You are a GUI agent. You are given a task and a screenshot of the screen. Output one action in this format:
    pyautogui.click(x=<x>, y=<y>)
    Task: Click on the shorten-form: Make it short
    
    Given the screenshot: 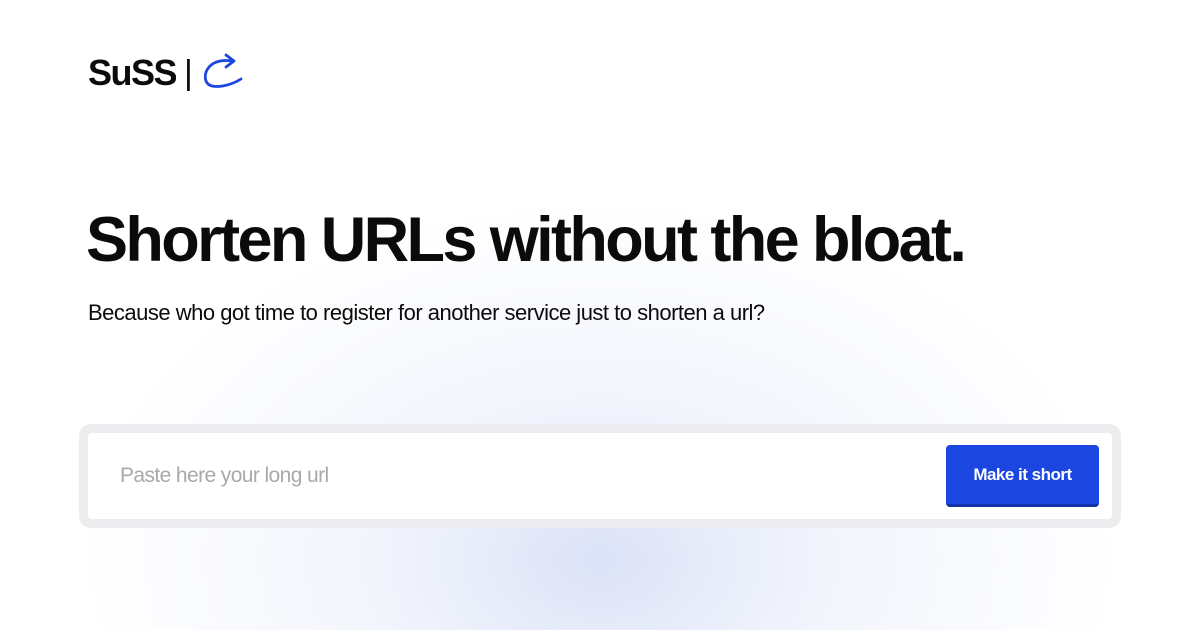 What is the action you would take?
    pyautogui.click(x=600, y=476)
    